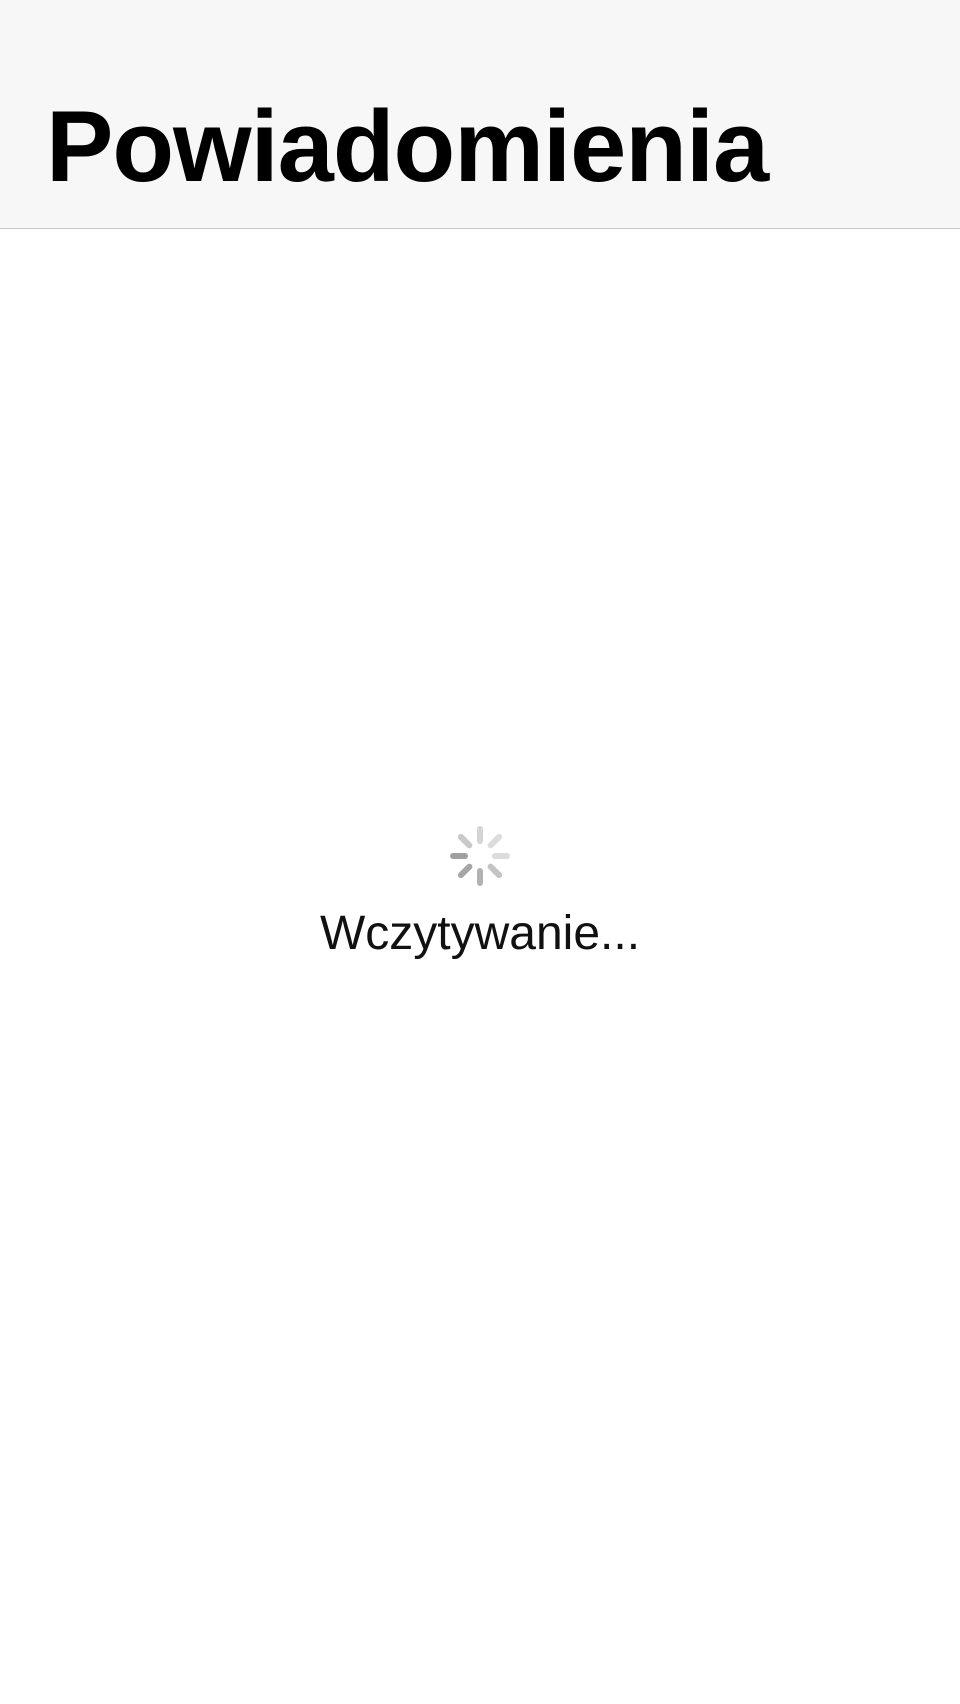  Describe the element at coordinates (480, 856) in the screenshot. I see `activity-indicator-icon` at that location.